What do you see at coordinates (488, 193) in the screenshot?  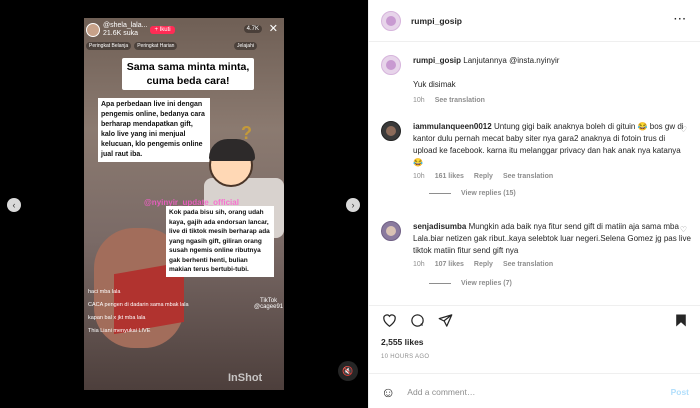 I see `view-replies-label: View replies (15)` at bounding box center [488, 193].